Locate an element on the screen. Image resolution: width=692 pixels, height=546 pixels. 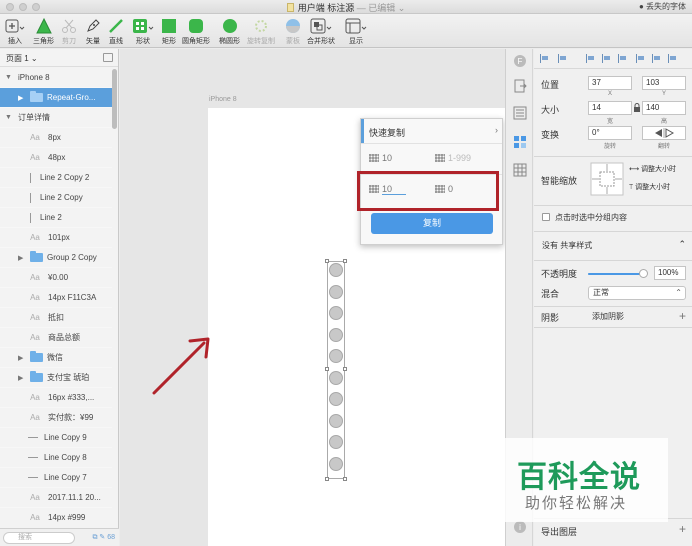
blend-mode-select: 正常 ⌃ is located at coordinates (637, 293).